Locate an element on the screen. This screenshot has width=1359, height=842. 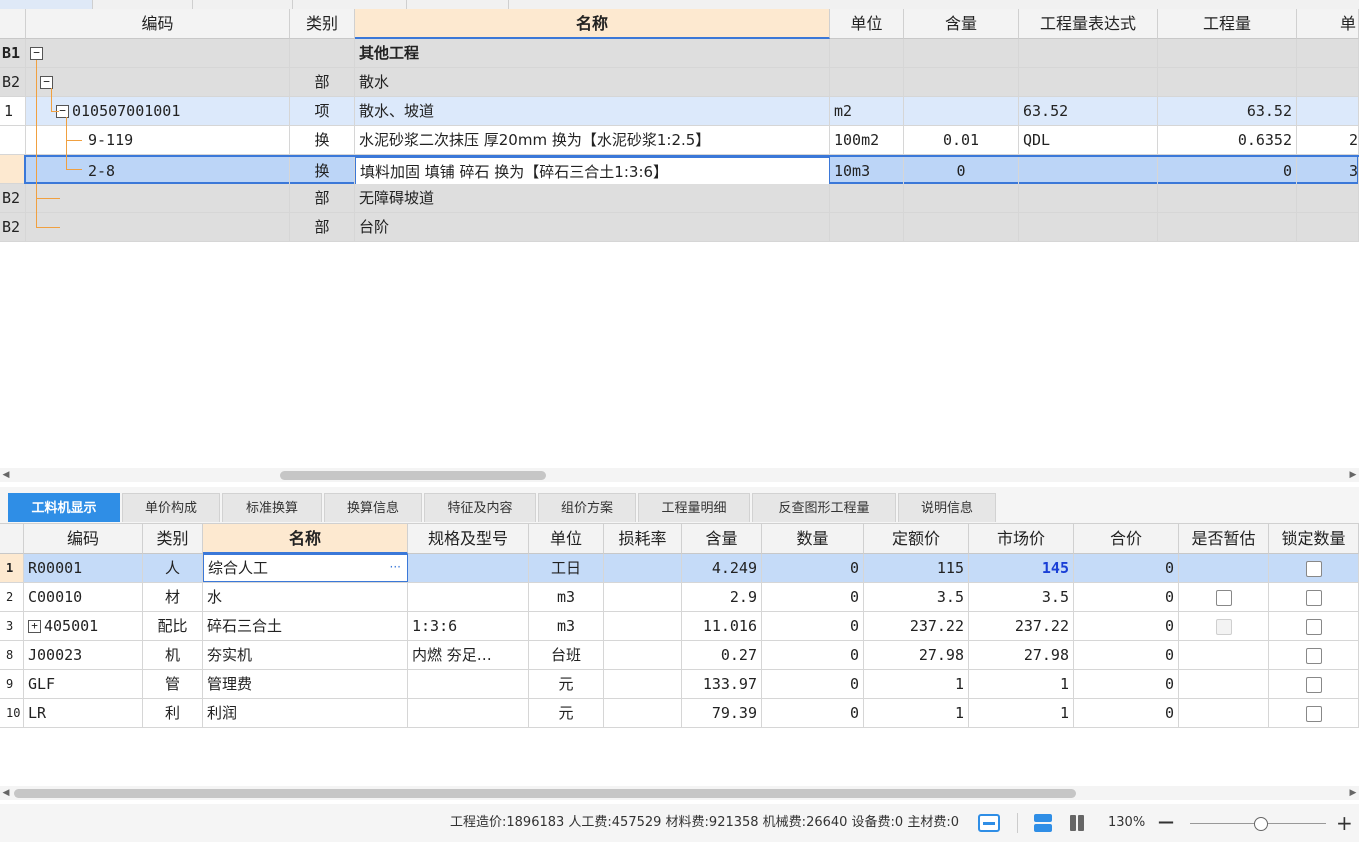
tab-standard-conversion: 标准换算 is located at coordinates (272, 507).